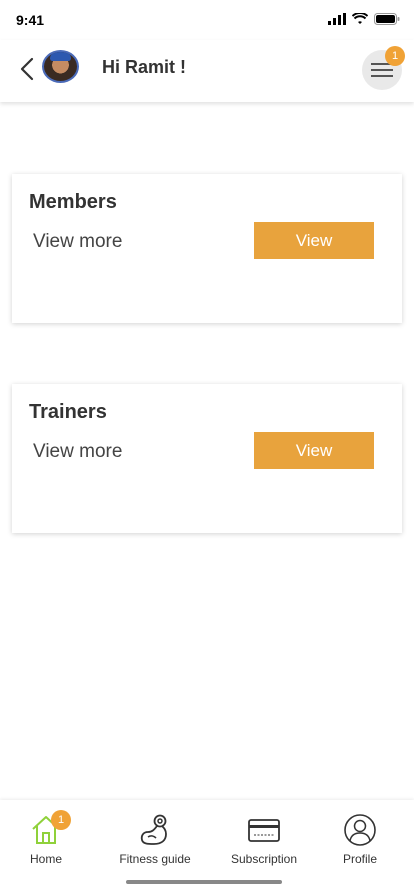 The width and height of the screenshot is (414, 896). I want to click on home-indicator, so click(204, 882).